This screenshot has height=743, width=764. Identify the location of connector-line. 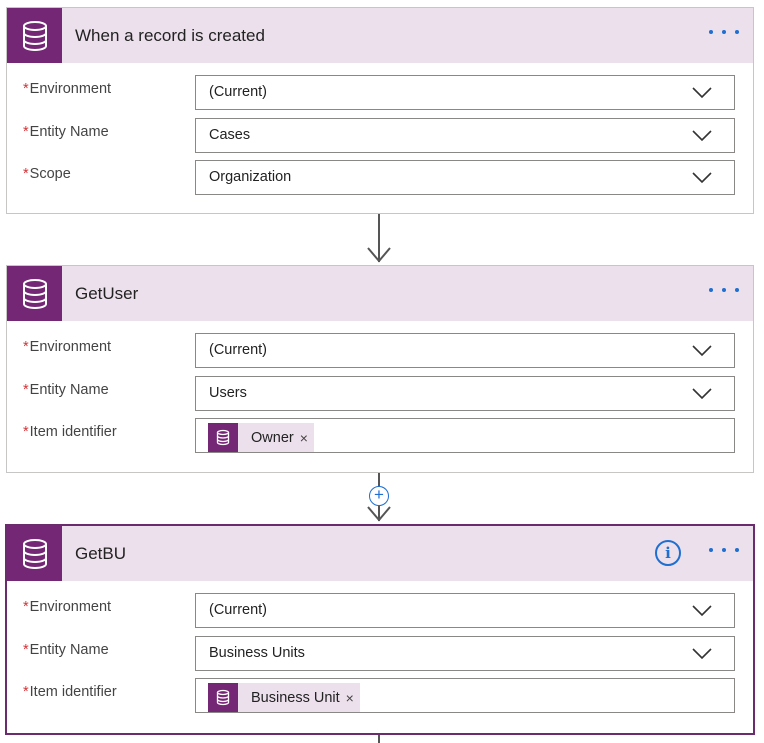
(379, 739).